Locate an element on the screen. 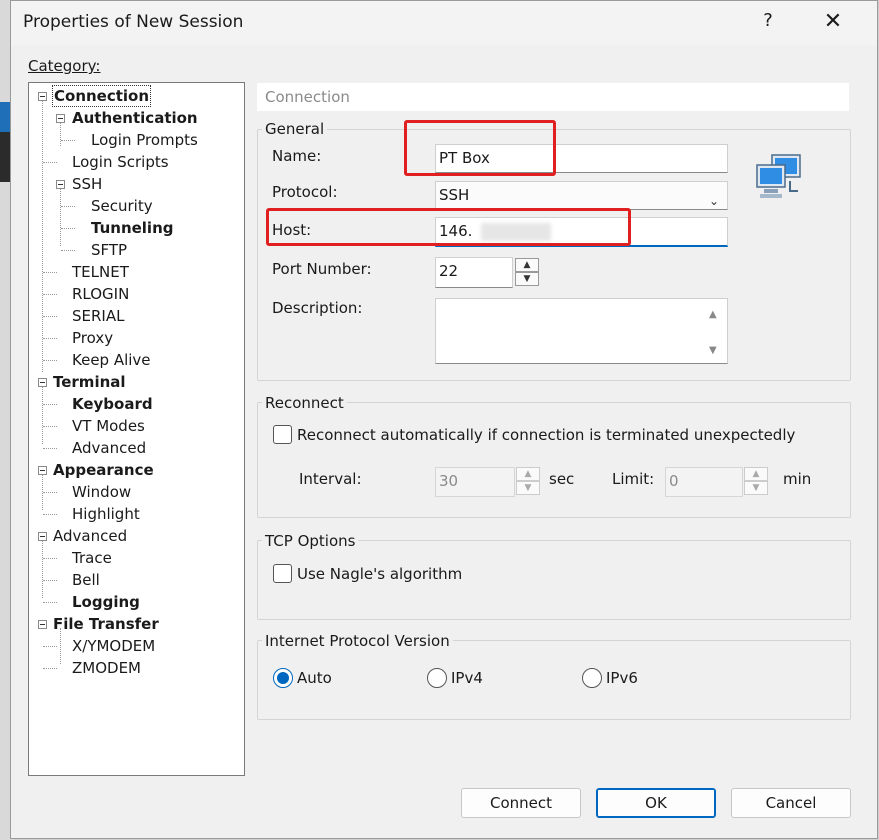 The width and height of the screenshot is (879, 840). tree-item-login-prompts: Login Prompts is located at coordinates (144, 140).